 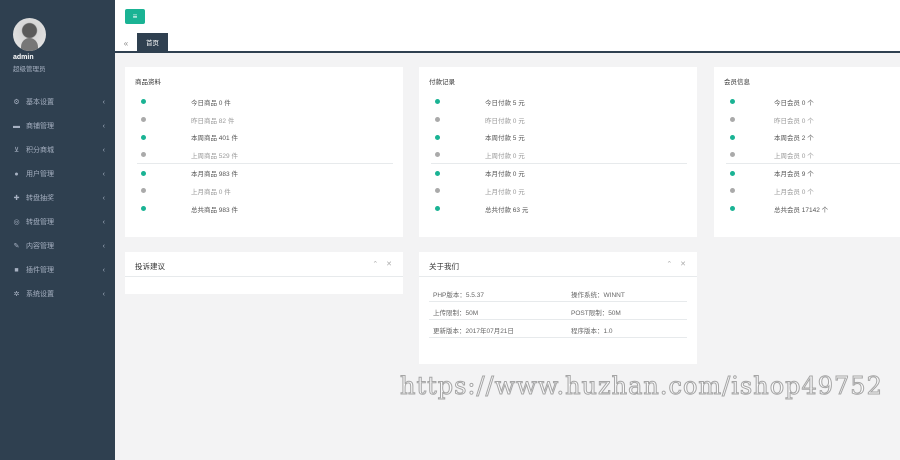 I want to click on folder-icon: ▬, so click(x=16, y=126).